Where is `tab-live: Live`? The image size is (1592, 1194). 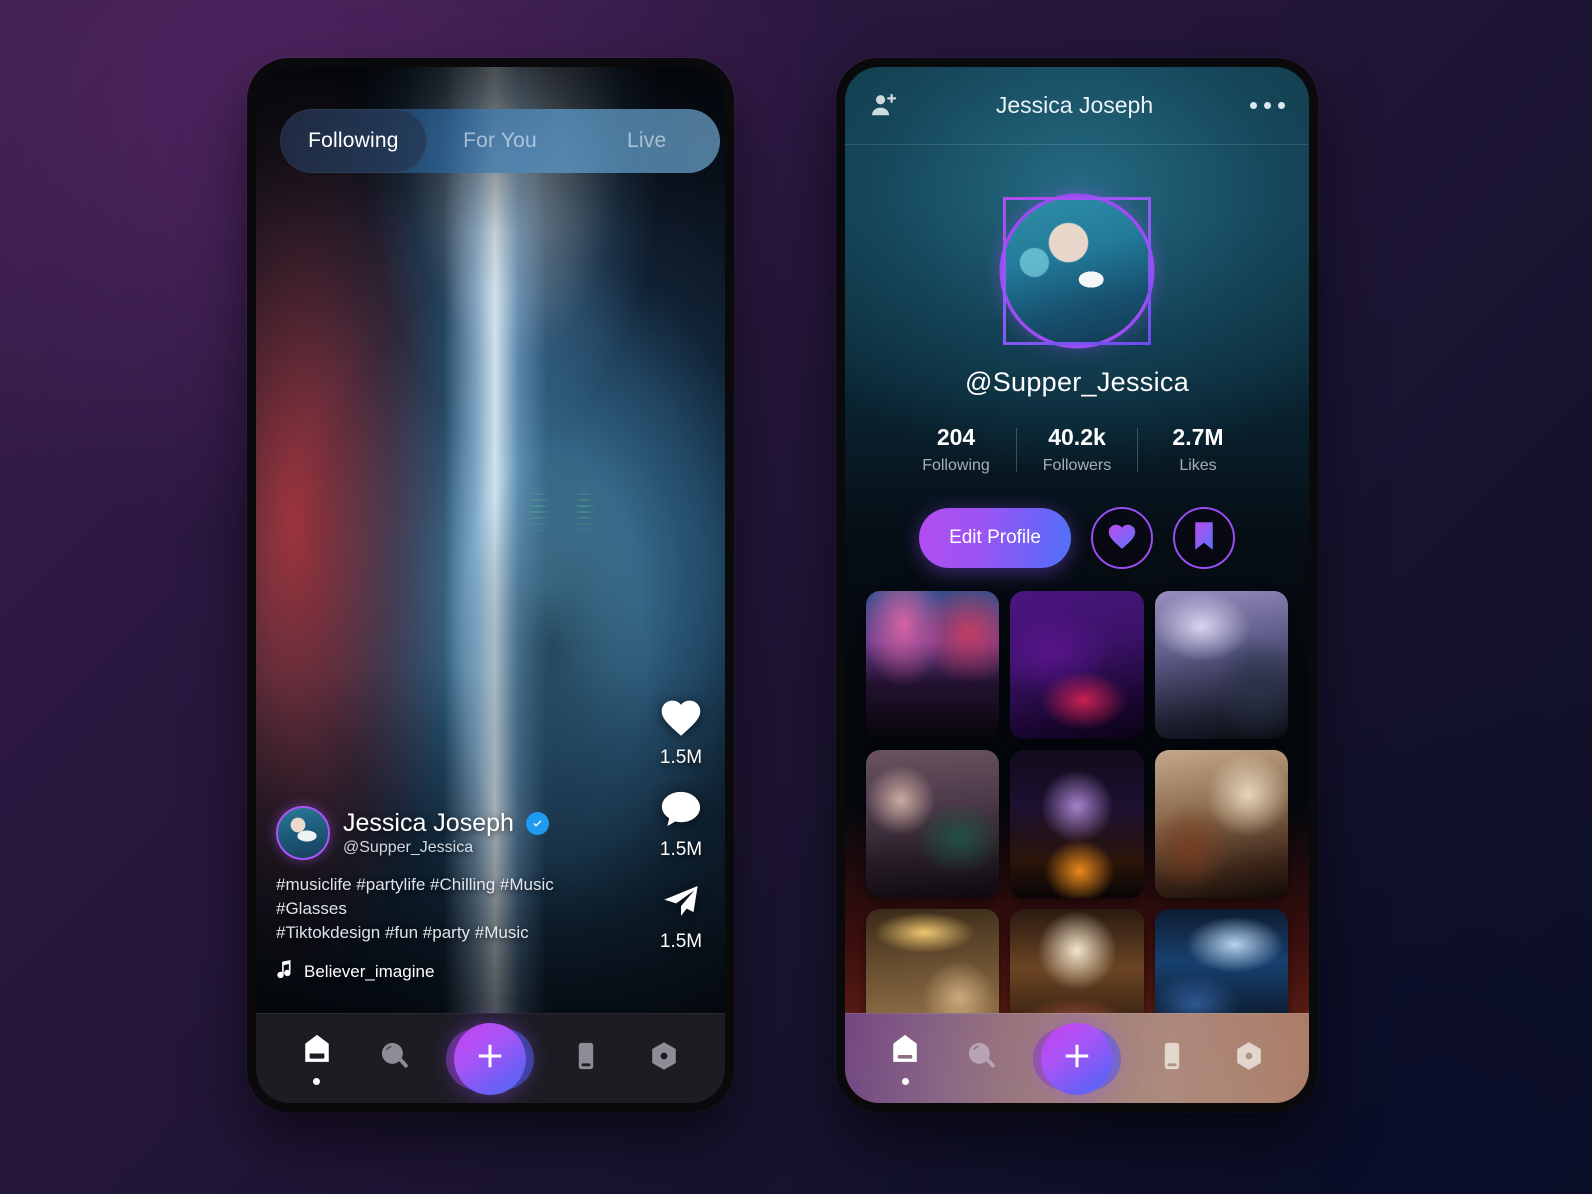 tab-live: Live is located at coordinates (646, 141).